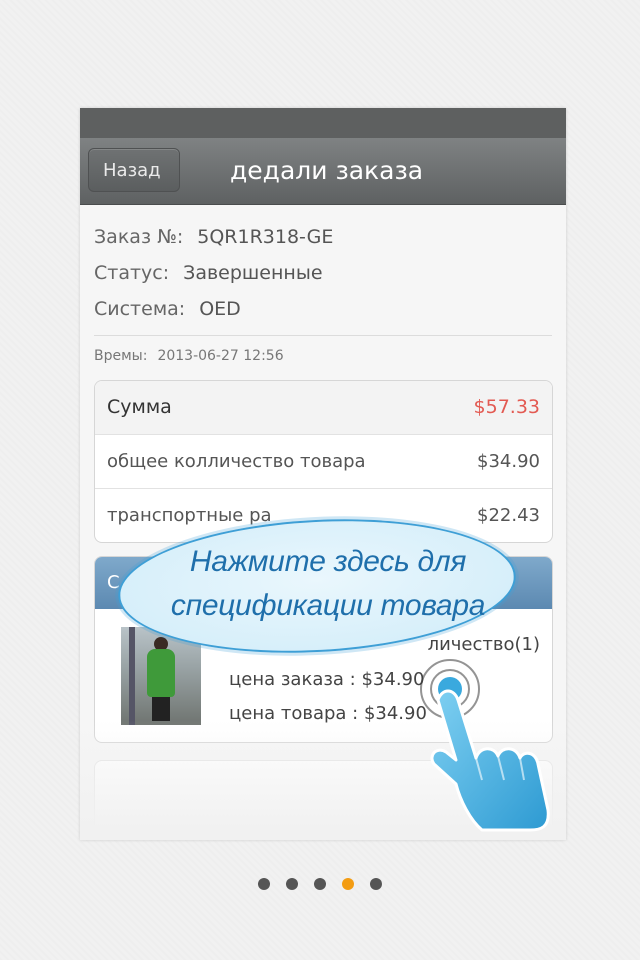 This screenshot has width=640, height=960. What do you see at coordinates (134, 170) in the screenshot?
I see `back-button: Назад` at bounding box center [134, 170].